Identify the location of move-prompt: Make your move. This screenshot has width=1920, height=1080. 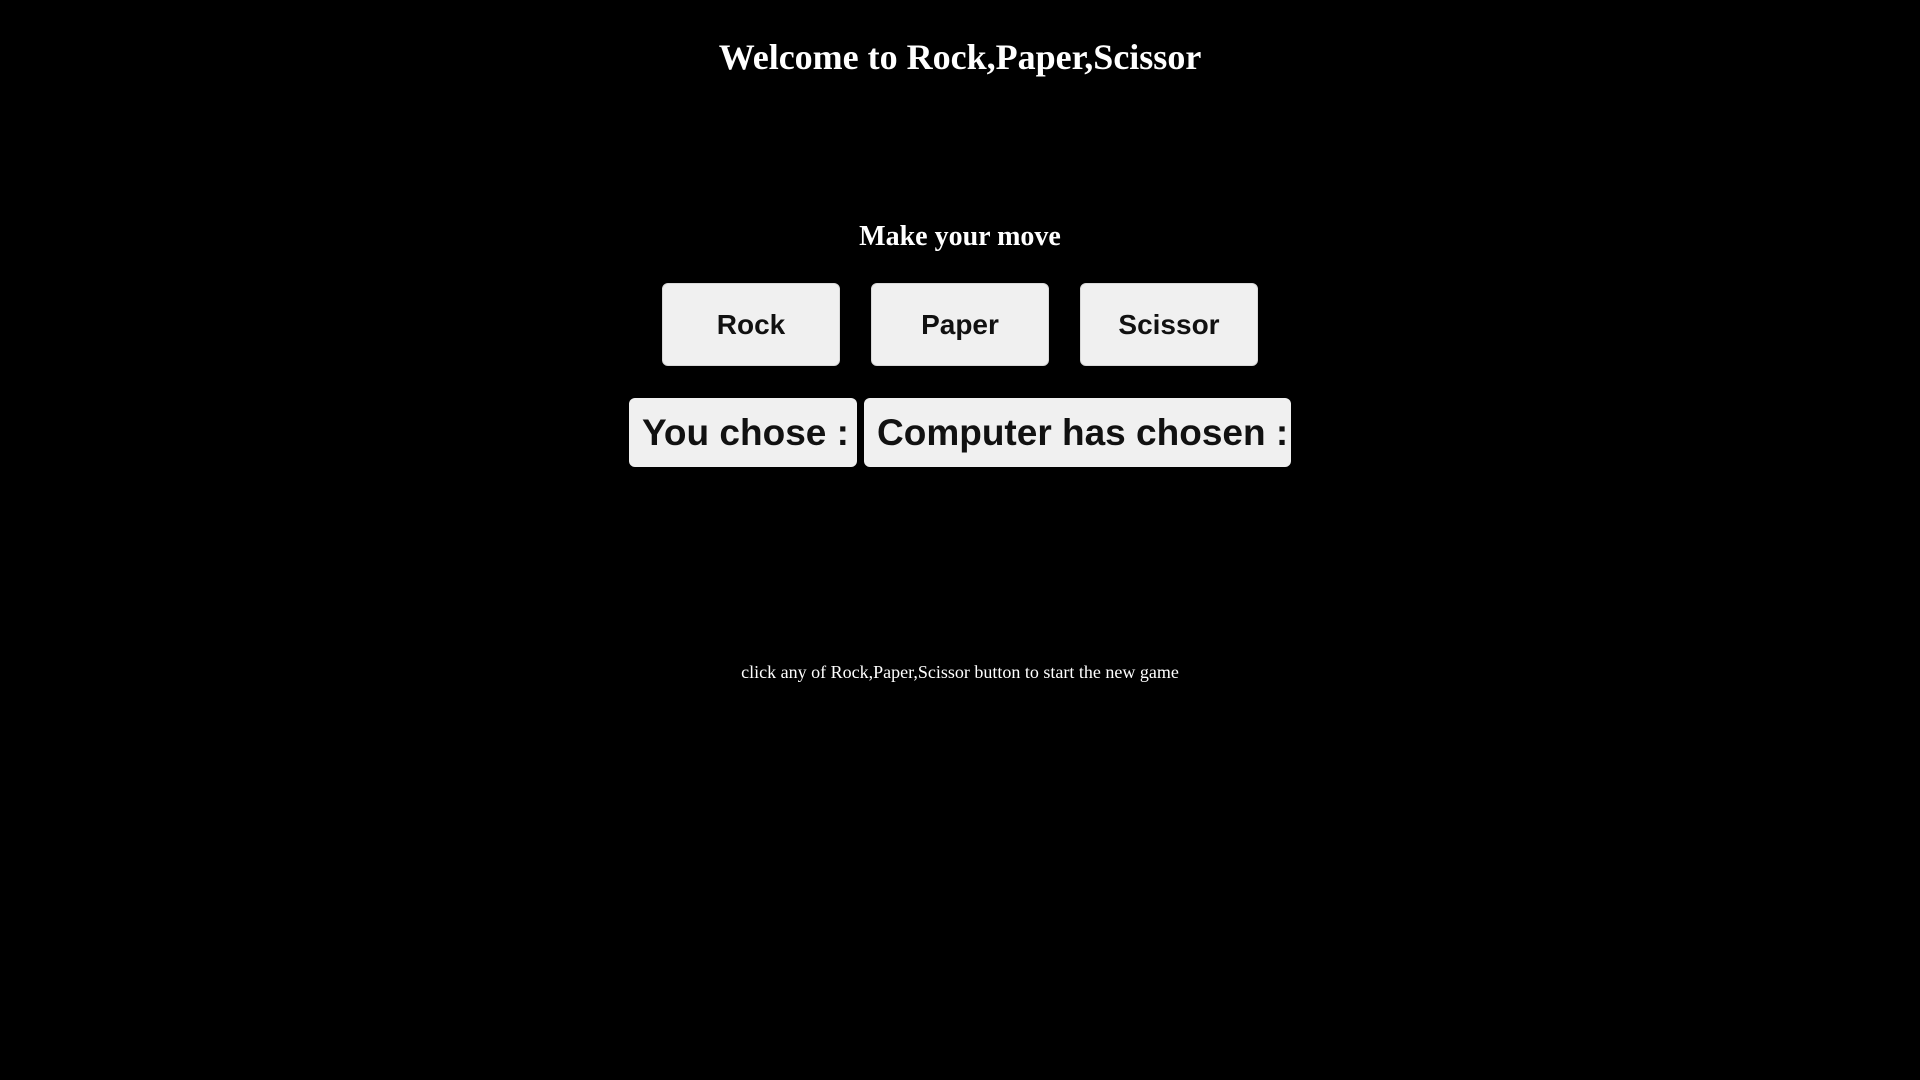
(960, 236).